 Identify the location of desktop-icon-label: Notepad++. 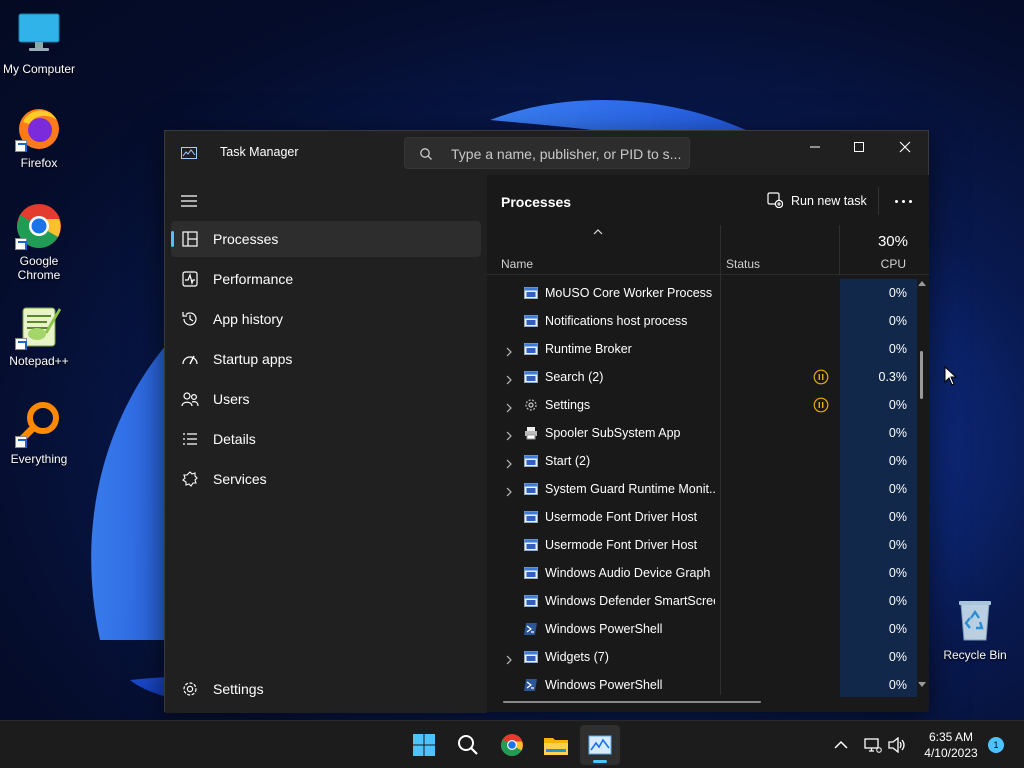
(39, 361).